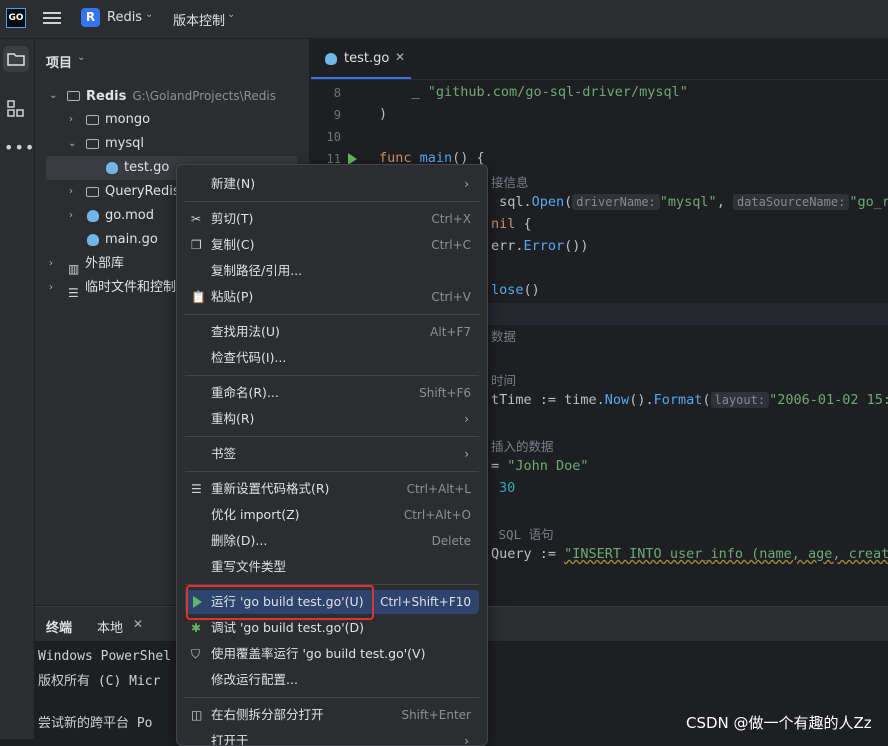 This screenshot has height=746, width=888. Describe the element at coordinates (522, 534) in the screenshot. I see `code-comment: SQL 语句` at that location.